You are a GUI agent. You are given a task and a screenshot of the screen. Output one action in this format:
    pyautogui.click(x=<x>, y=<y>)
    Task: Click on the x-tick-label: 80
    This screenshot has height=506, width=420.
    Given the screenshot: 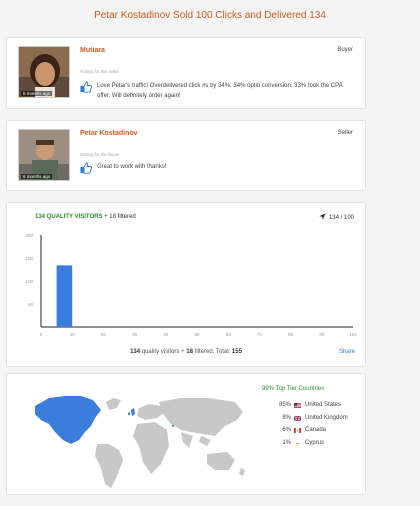 What is the action you would take?
    pyautogui.click(x=291, y=334)
    